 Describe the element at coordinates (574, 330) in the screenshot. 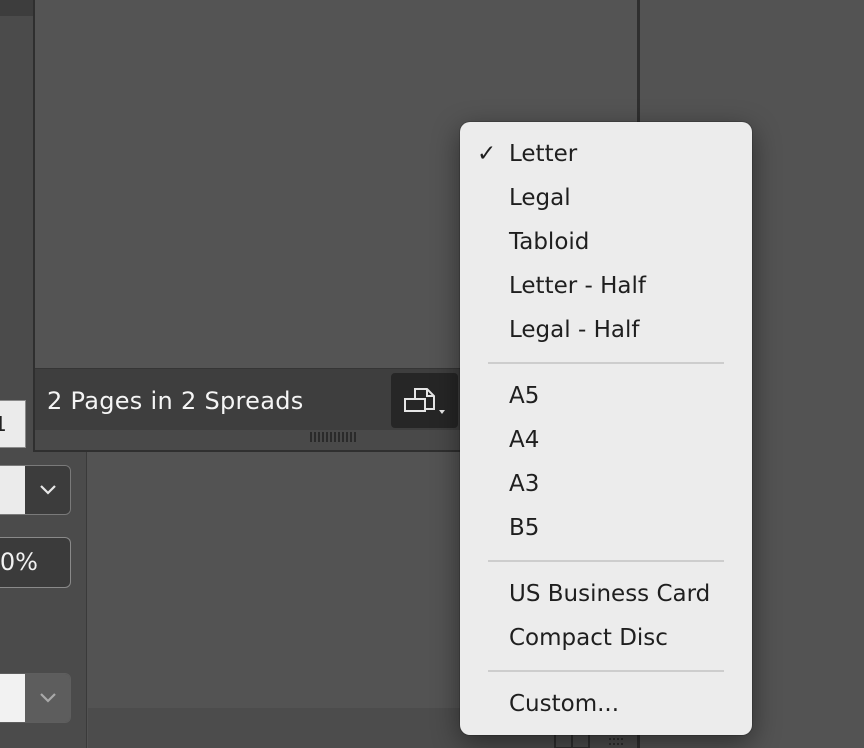

I see `menu-item-label: Legal - Half` at that location.